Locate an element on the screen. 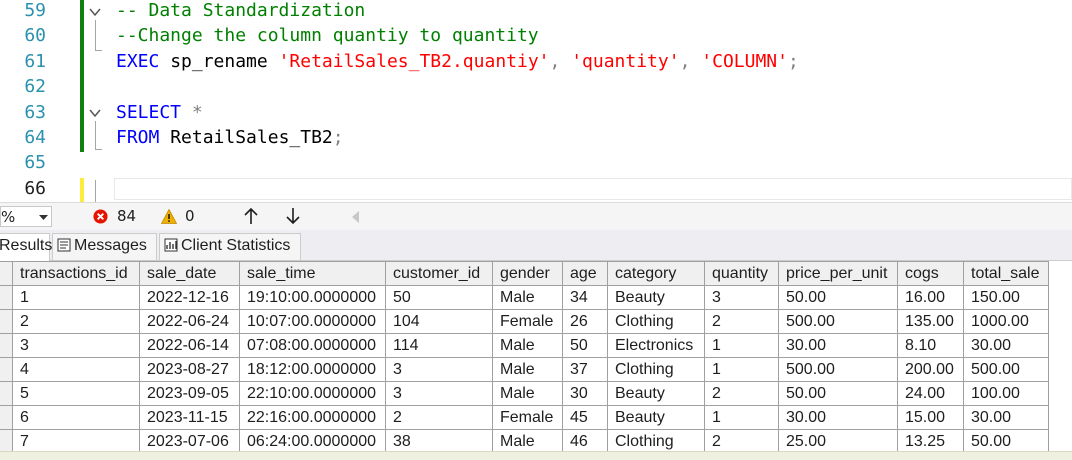 This screenshot has width=1072, height=460. zoom-dropdown: % is located at coordinates (26, 216).